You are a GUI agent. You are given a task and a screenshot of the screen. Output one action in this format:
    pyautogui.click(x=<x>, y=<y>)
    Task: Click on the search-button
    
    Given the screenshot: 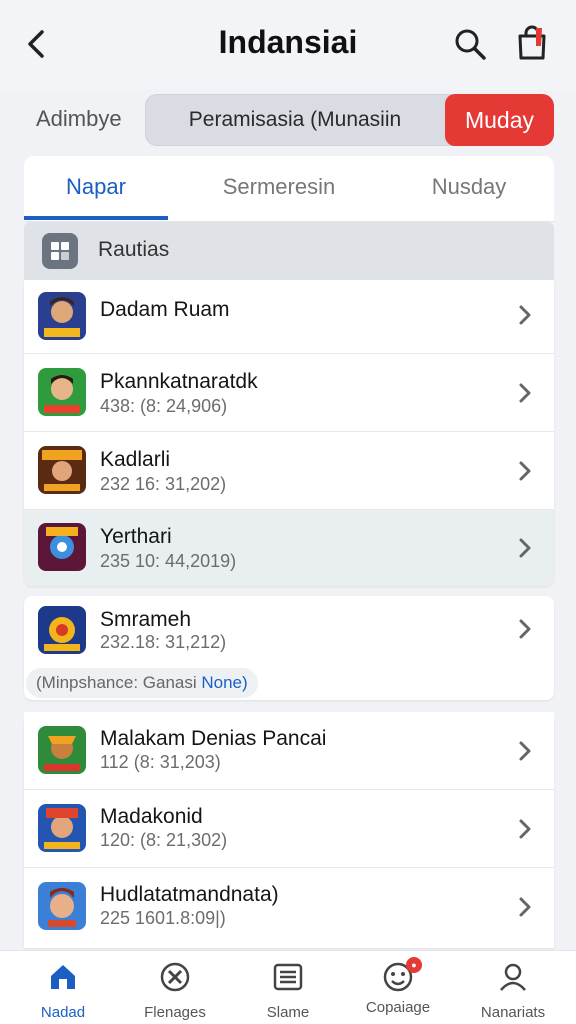 What is the action you would take?
    pyautogui.click(x=470, y=44)
    